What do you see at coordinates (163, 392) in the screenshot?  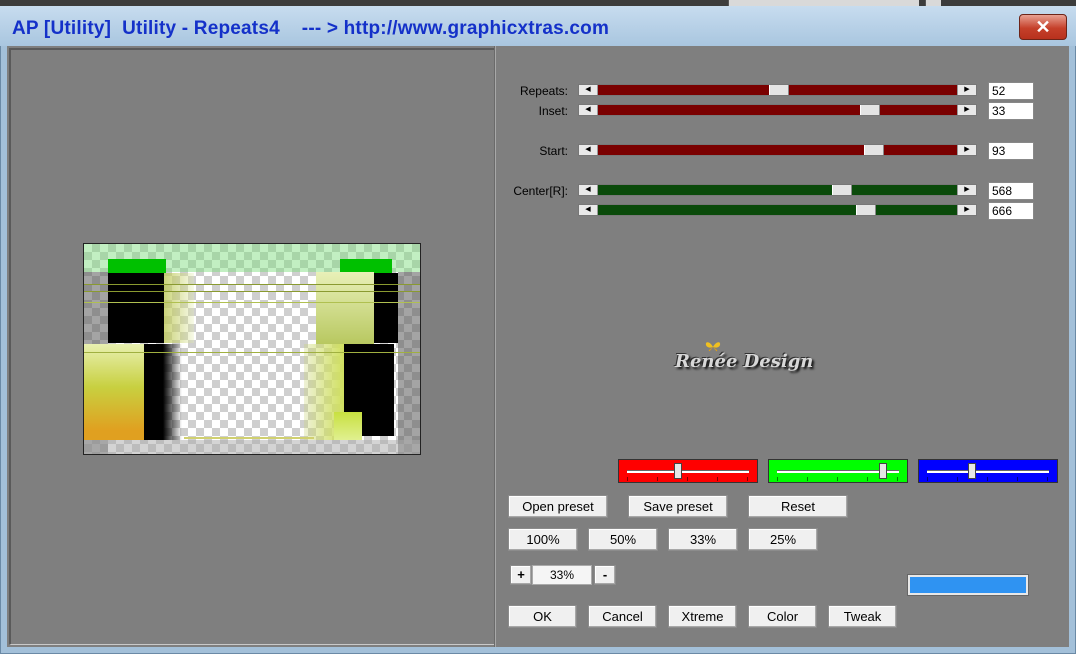 I see `preview-black-left-bottom` at bounding box center [163, 392].